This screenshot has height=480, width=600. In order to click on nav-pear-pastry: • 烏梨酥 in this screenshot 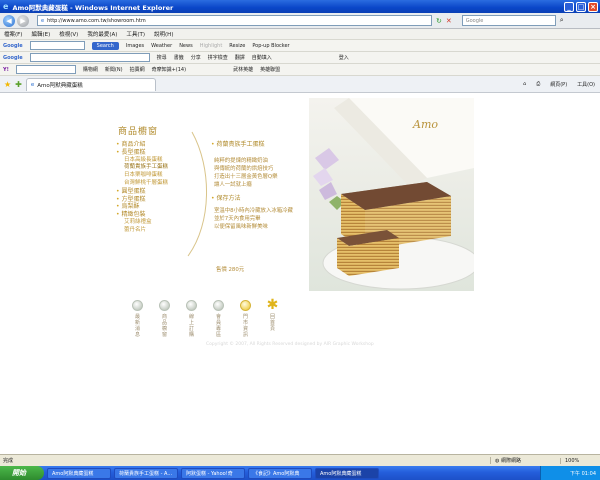, I will do `click(162, 207)`.